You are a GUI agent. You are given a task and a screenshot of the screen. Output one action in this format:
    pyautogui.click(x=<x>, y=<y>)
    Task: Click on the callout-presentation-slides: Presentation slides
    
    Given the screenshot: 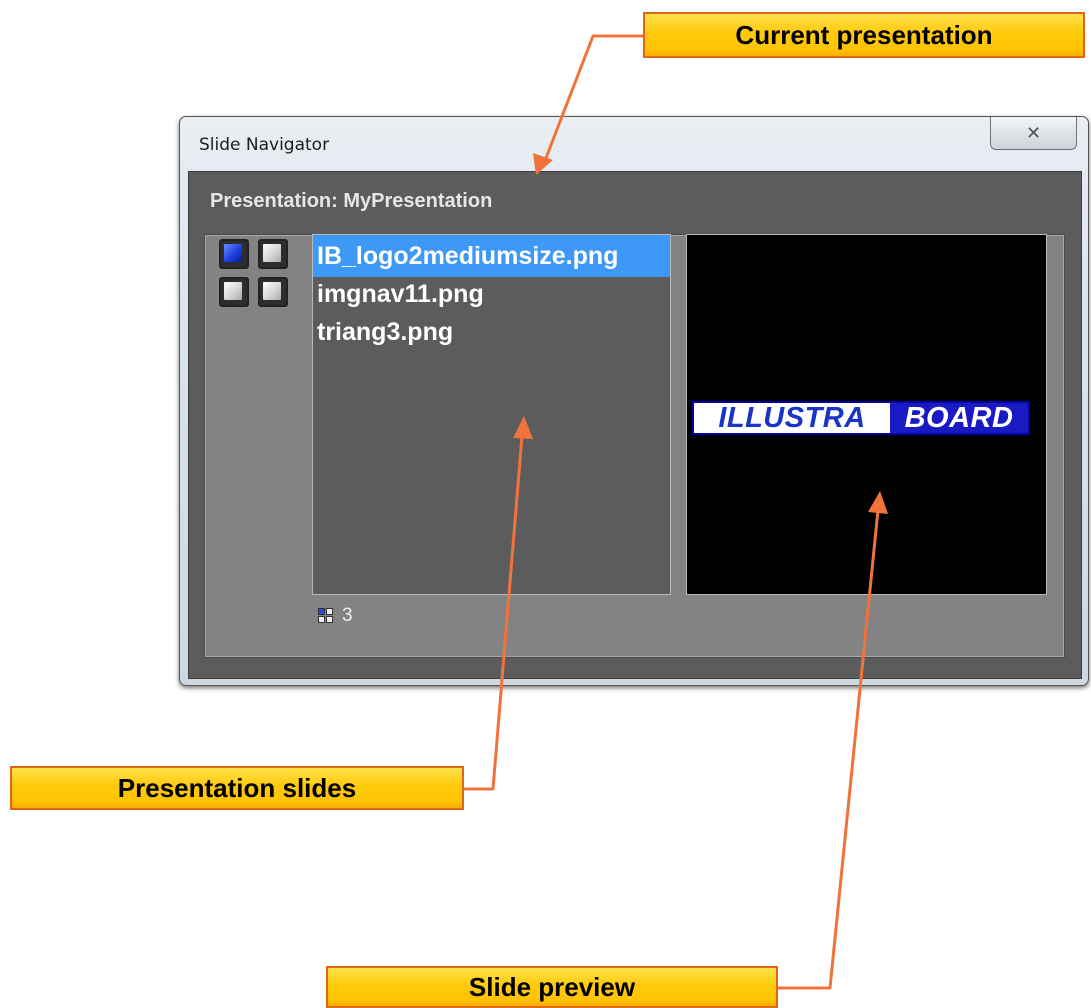 What is the action you would take?
    pyautogui.click(x=237, y=788)
    